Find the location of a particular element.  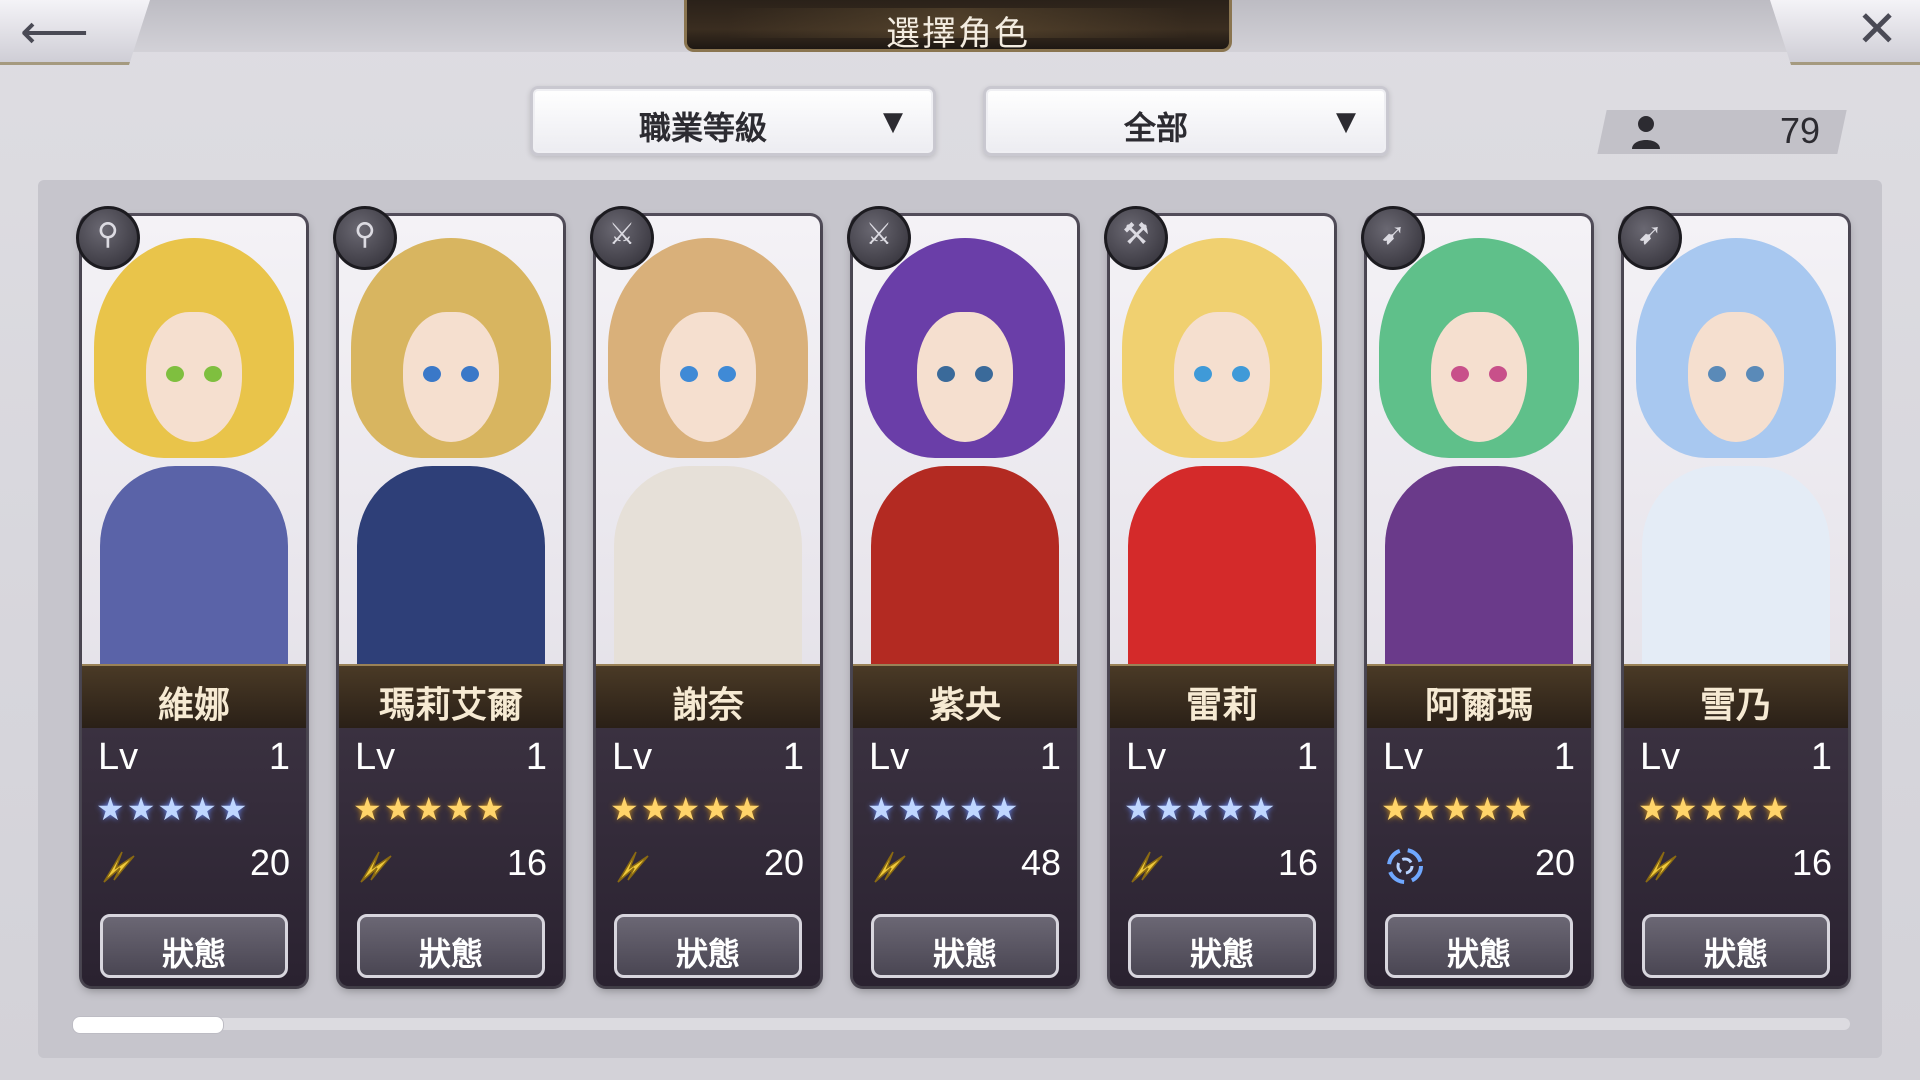

sort-dropdown-label: 職業等級 is located at coordinates (702, 128).